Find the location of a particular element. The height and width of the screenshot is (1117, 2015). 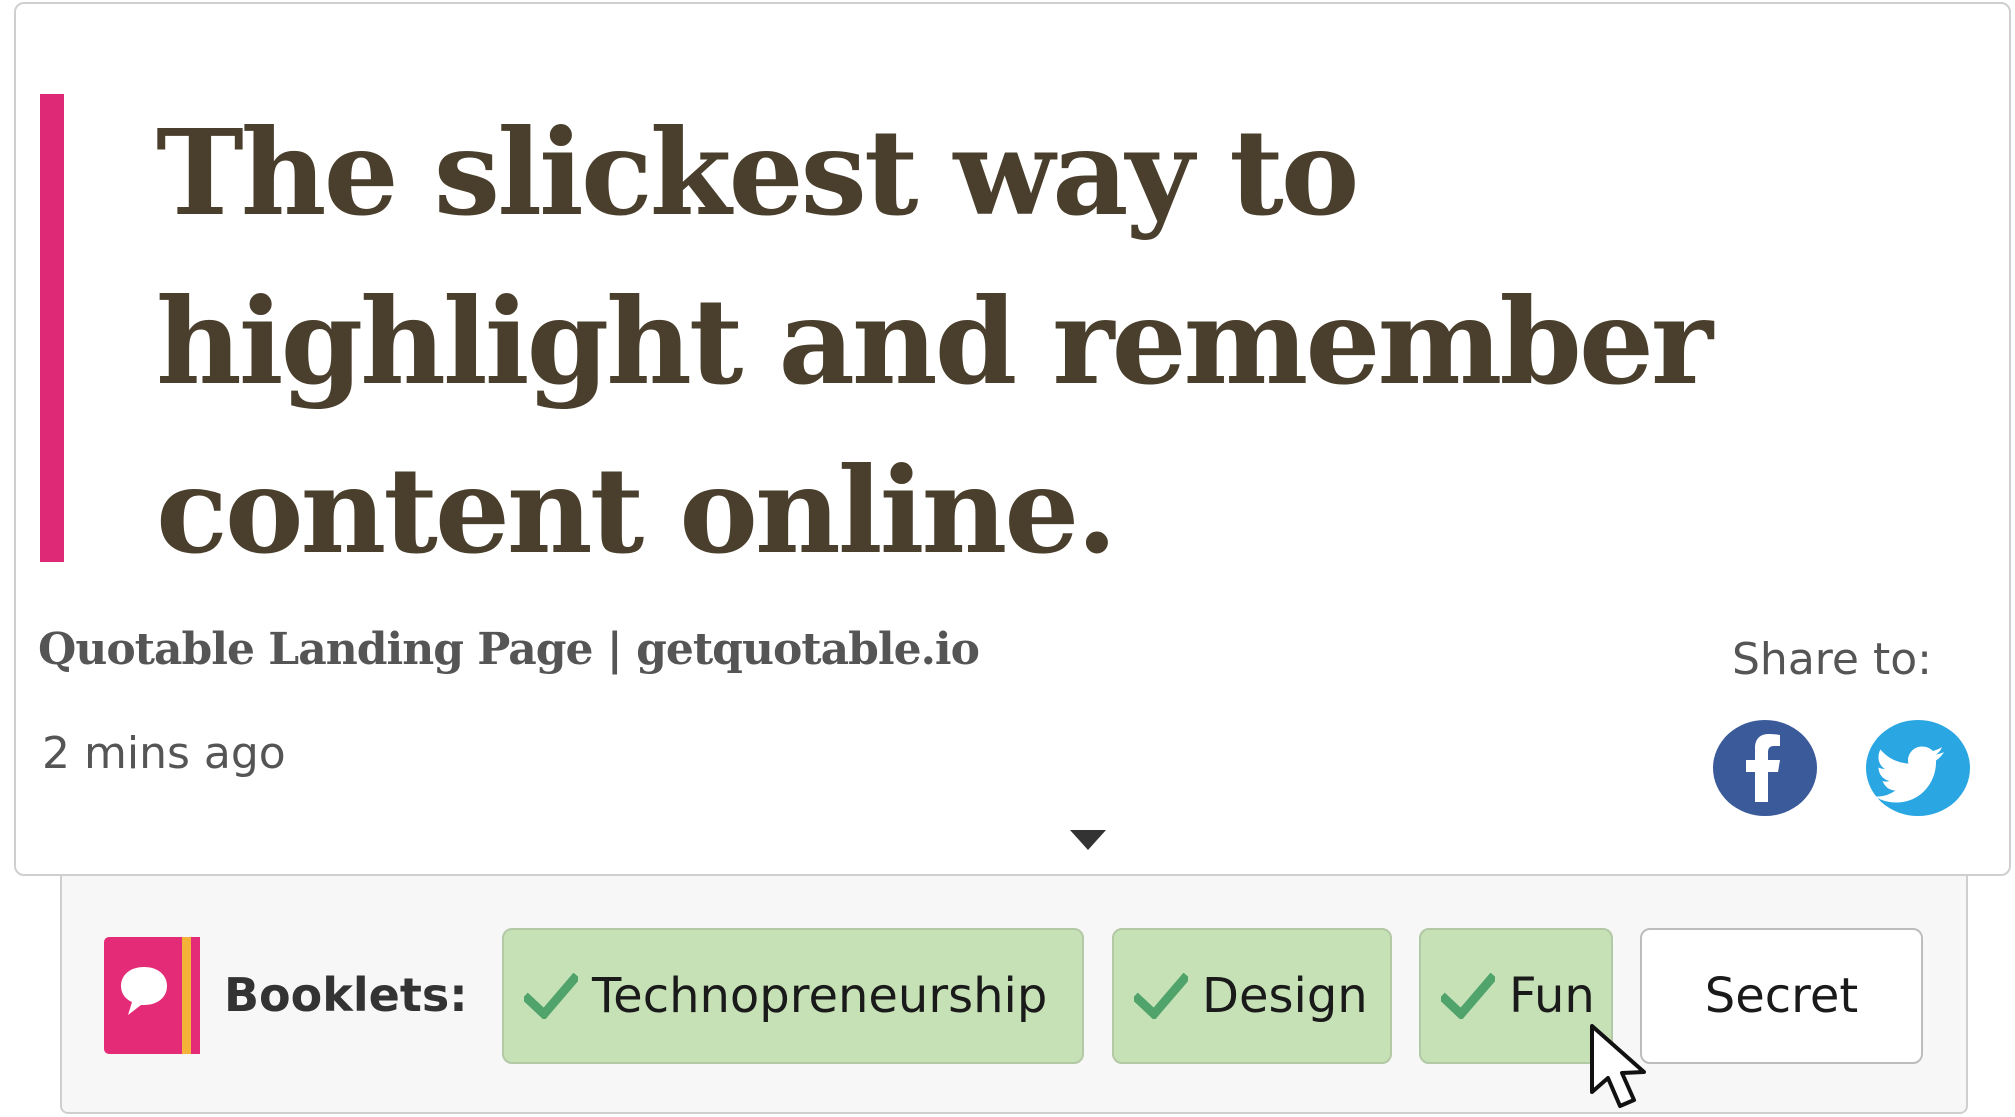

booklet-tag-technopreneurship: Technopreneurship is located at coordinates (793, 996).